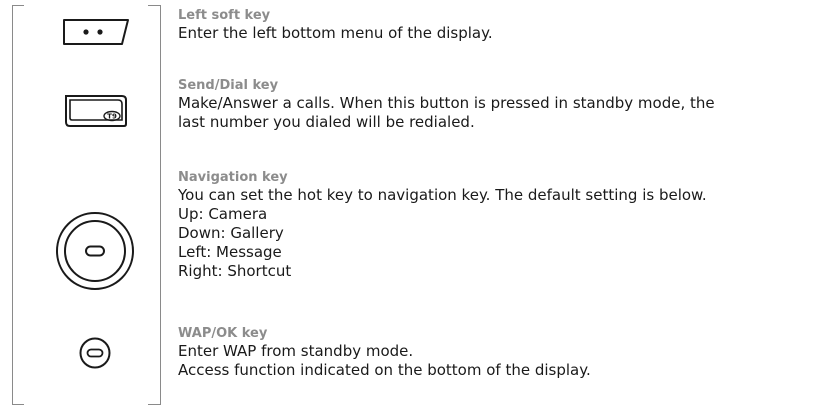 The width and height of the screenshot is (826, 411). Describe the element at coordinates (223, 333) in the screenshot. I see `entry-title: WAP/OK key` at that location.